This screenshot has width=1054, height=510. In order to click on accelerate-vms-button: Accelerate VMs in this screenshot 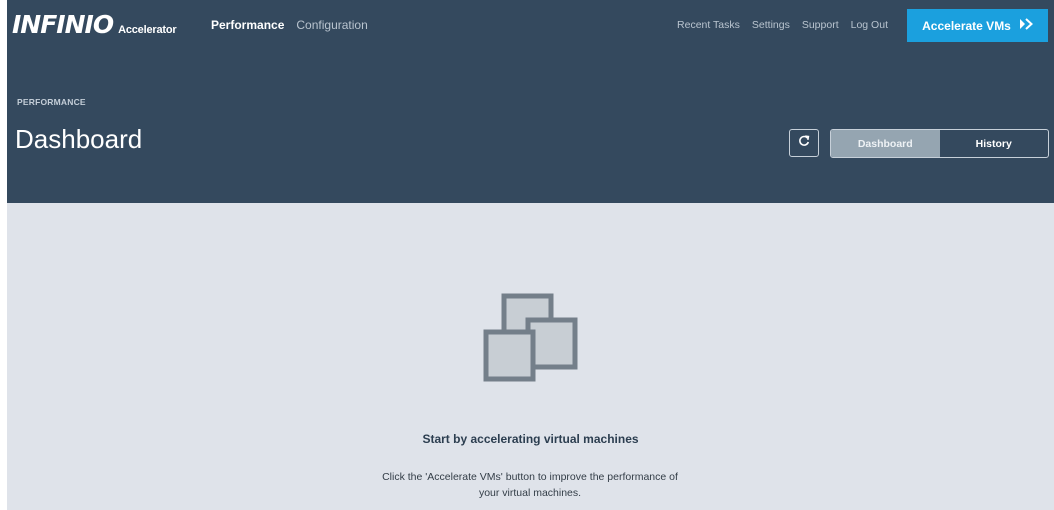, I will do `click(977, 25)`.